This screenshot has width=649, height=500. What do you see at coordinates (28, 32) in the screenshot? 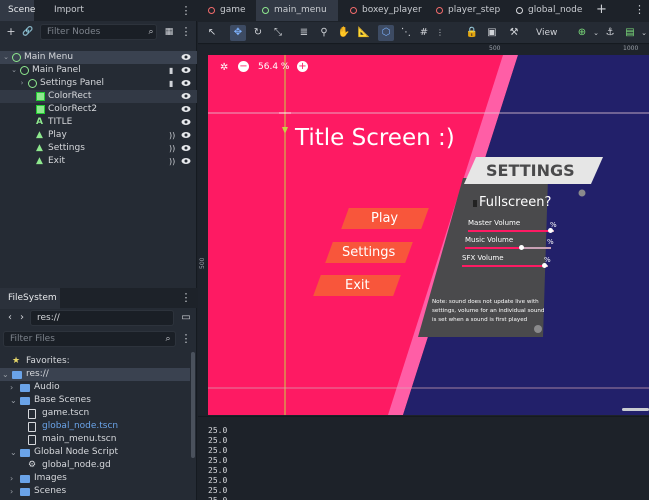
I see `link-icon: 🔗` at bounding box center [28, 32].